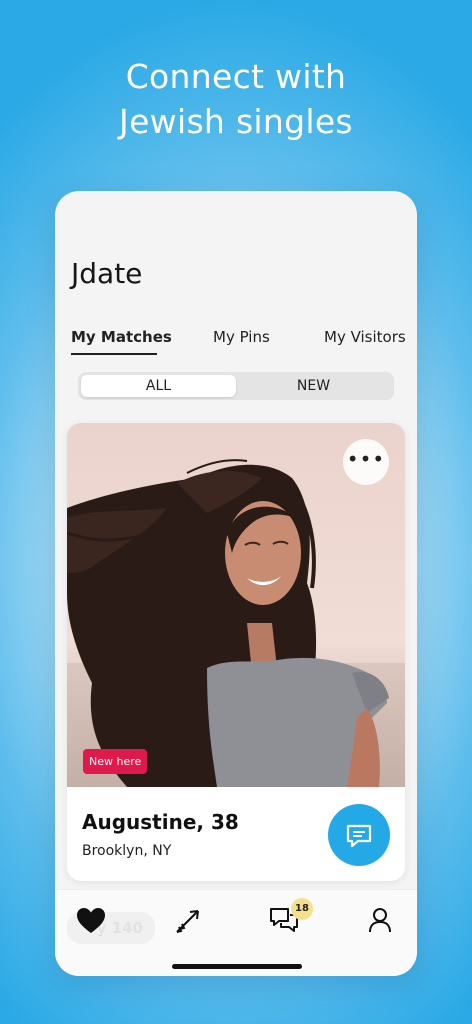  What do you see at coordinates (236, 121) in the screenshot?
I see `headline-line-2: Jewish singles` at bounding box center [236, 121].